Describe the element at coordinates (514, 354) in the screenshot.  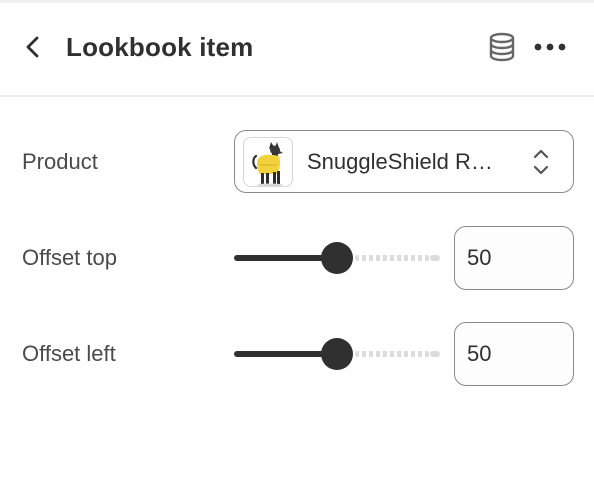
I see `offset-left-input` at that location.